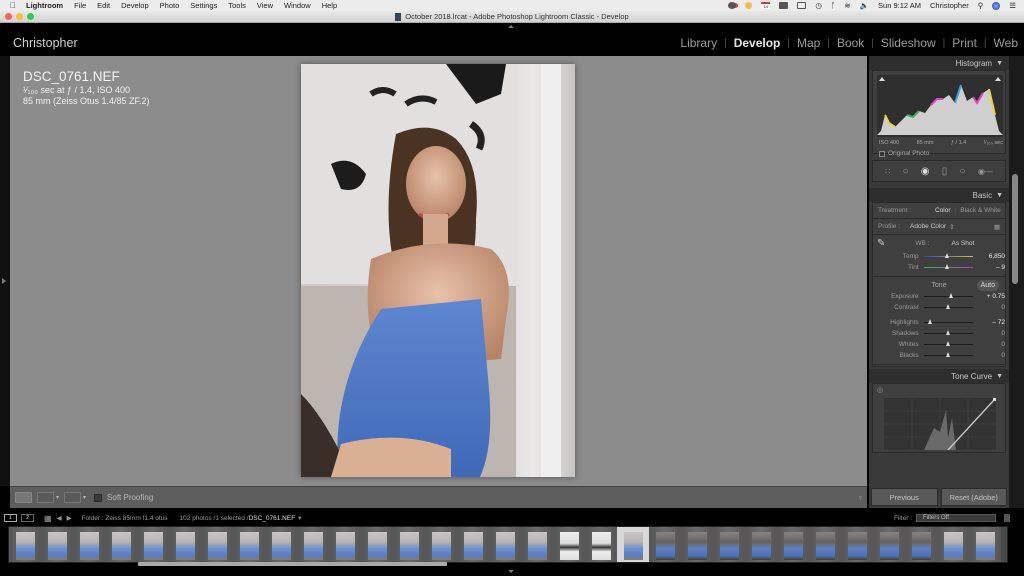  What do you see at coordinates (989, 256) in the screenshot?
I see `slider-value: 6,850` at bounding box center [989, 256].